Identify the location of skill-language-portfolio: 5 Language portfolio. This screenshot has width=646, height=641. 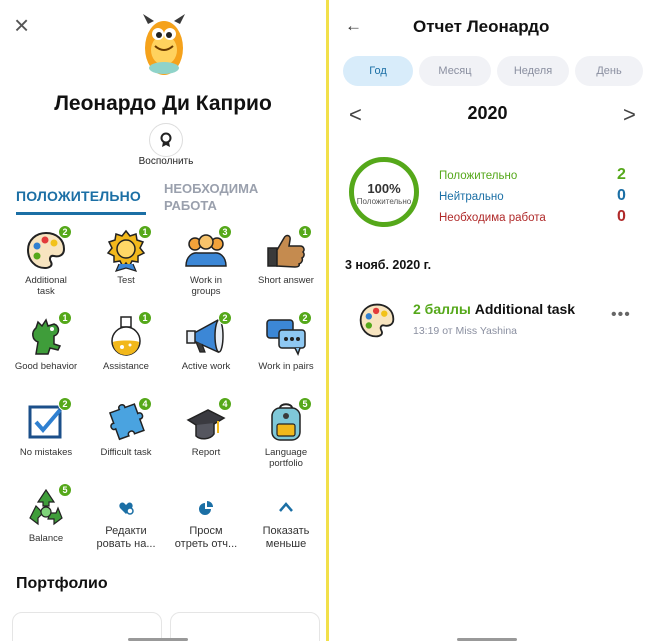
(286, 433).